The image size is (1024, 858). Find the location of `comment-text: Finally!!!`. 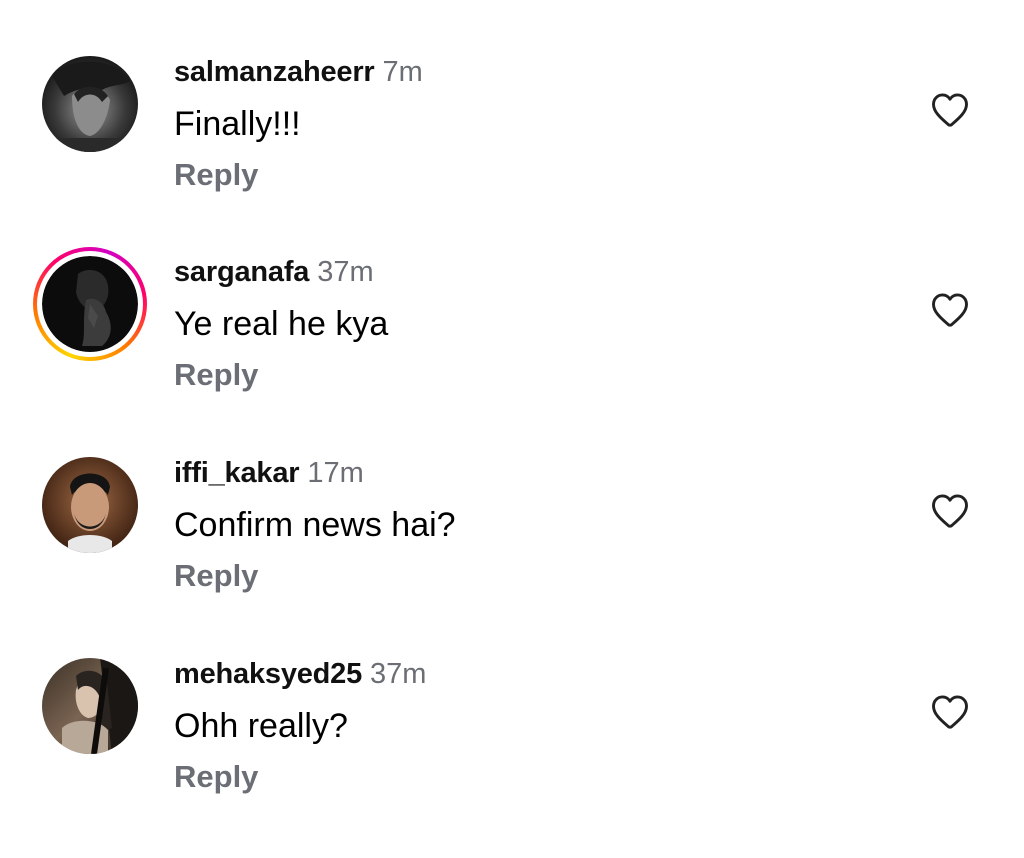

comment-text: Finally!!! is located at coordinates (237, 124).